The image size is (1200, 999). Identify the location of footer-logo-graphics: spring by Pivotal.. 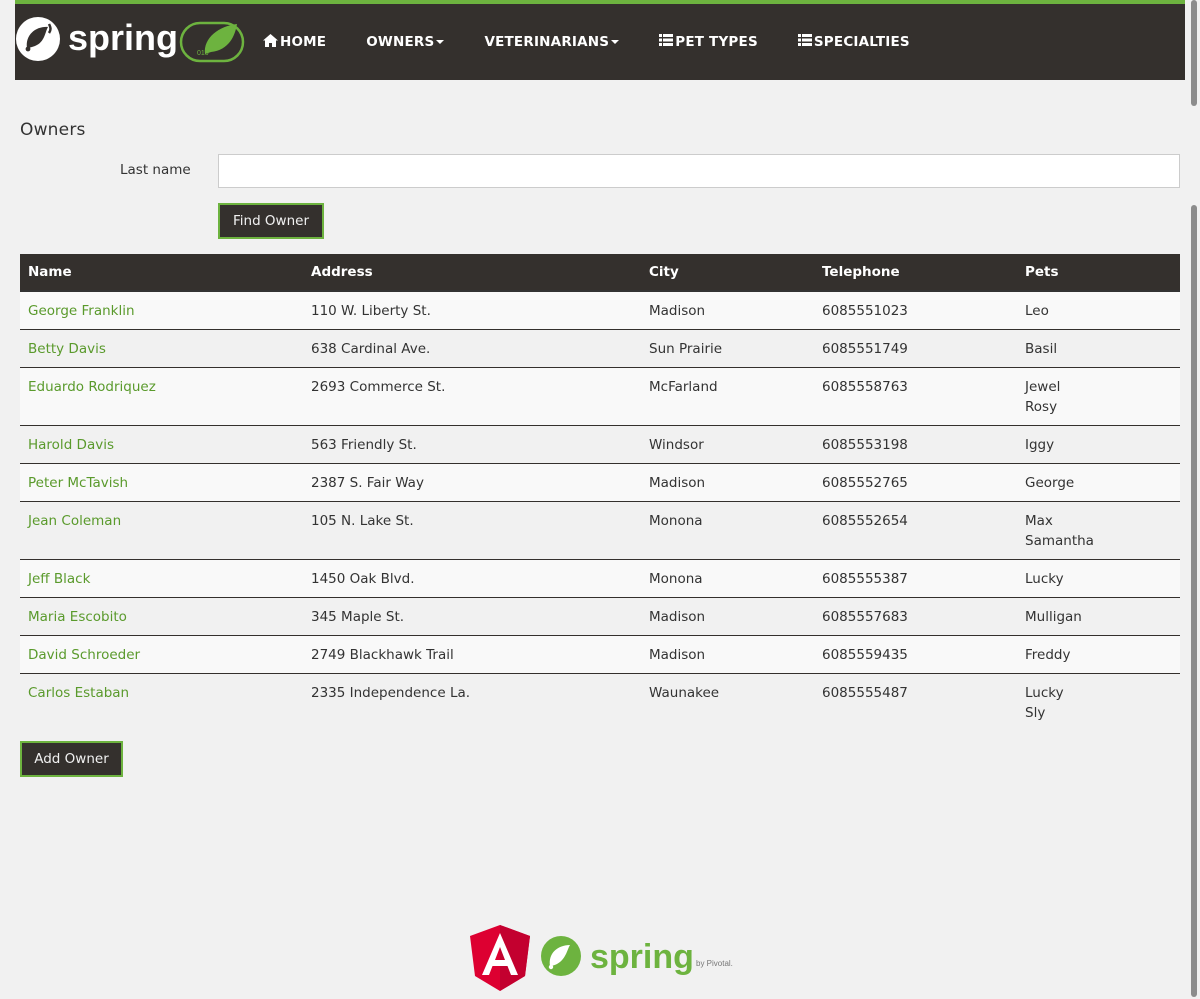
(601, 958).